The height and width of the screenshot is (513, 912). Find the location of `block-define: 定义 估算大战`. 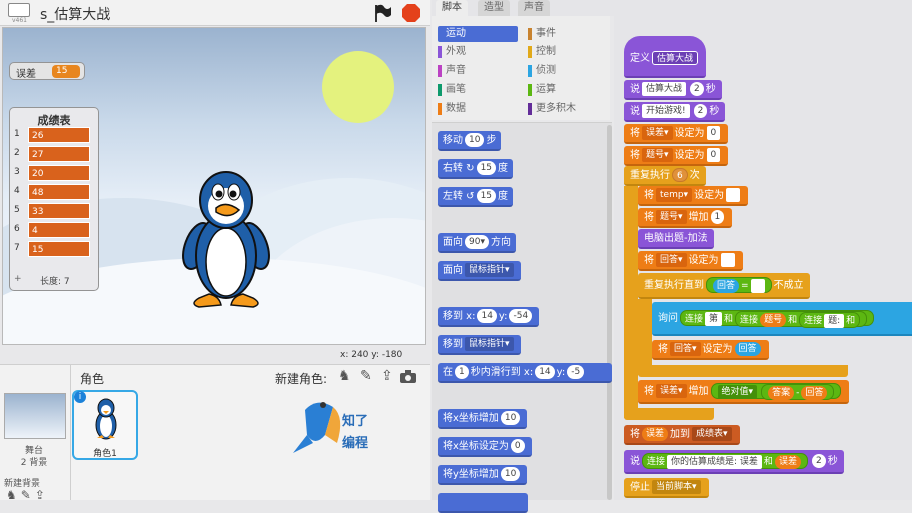

block-define: 定义 估算大战 is located at coordinates (665, 57).